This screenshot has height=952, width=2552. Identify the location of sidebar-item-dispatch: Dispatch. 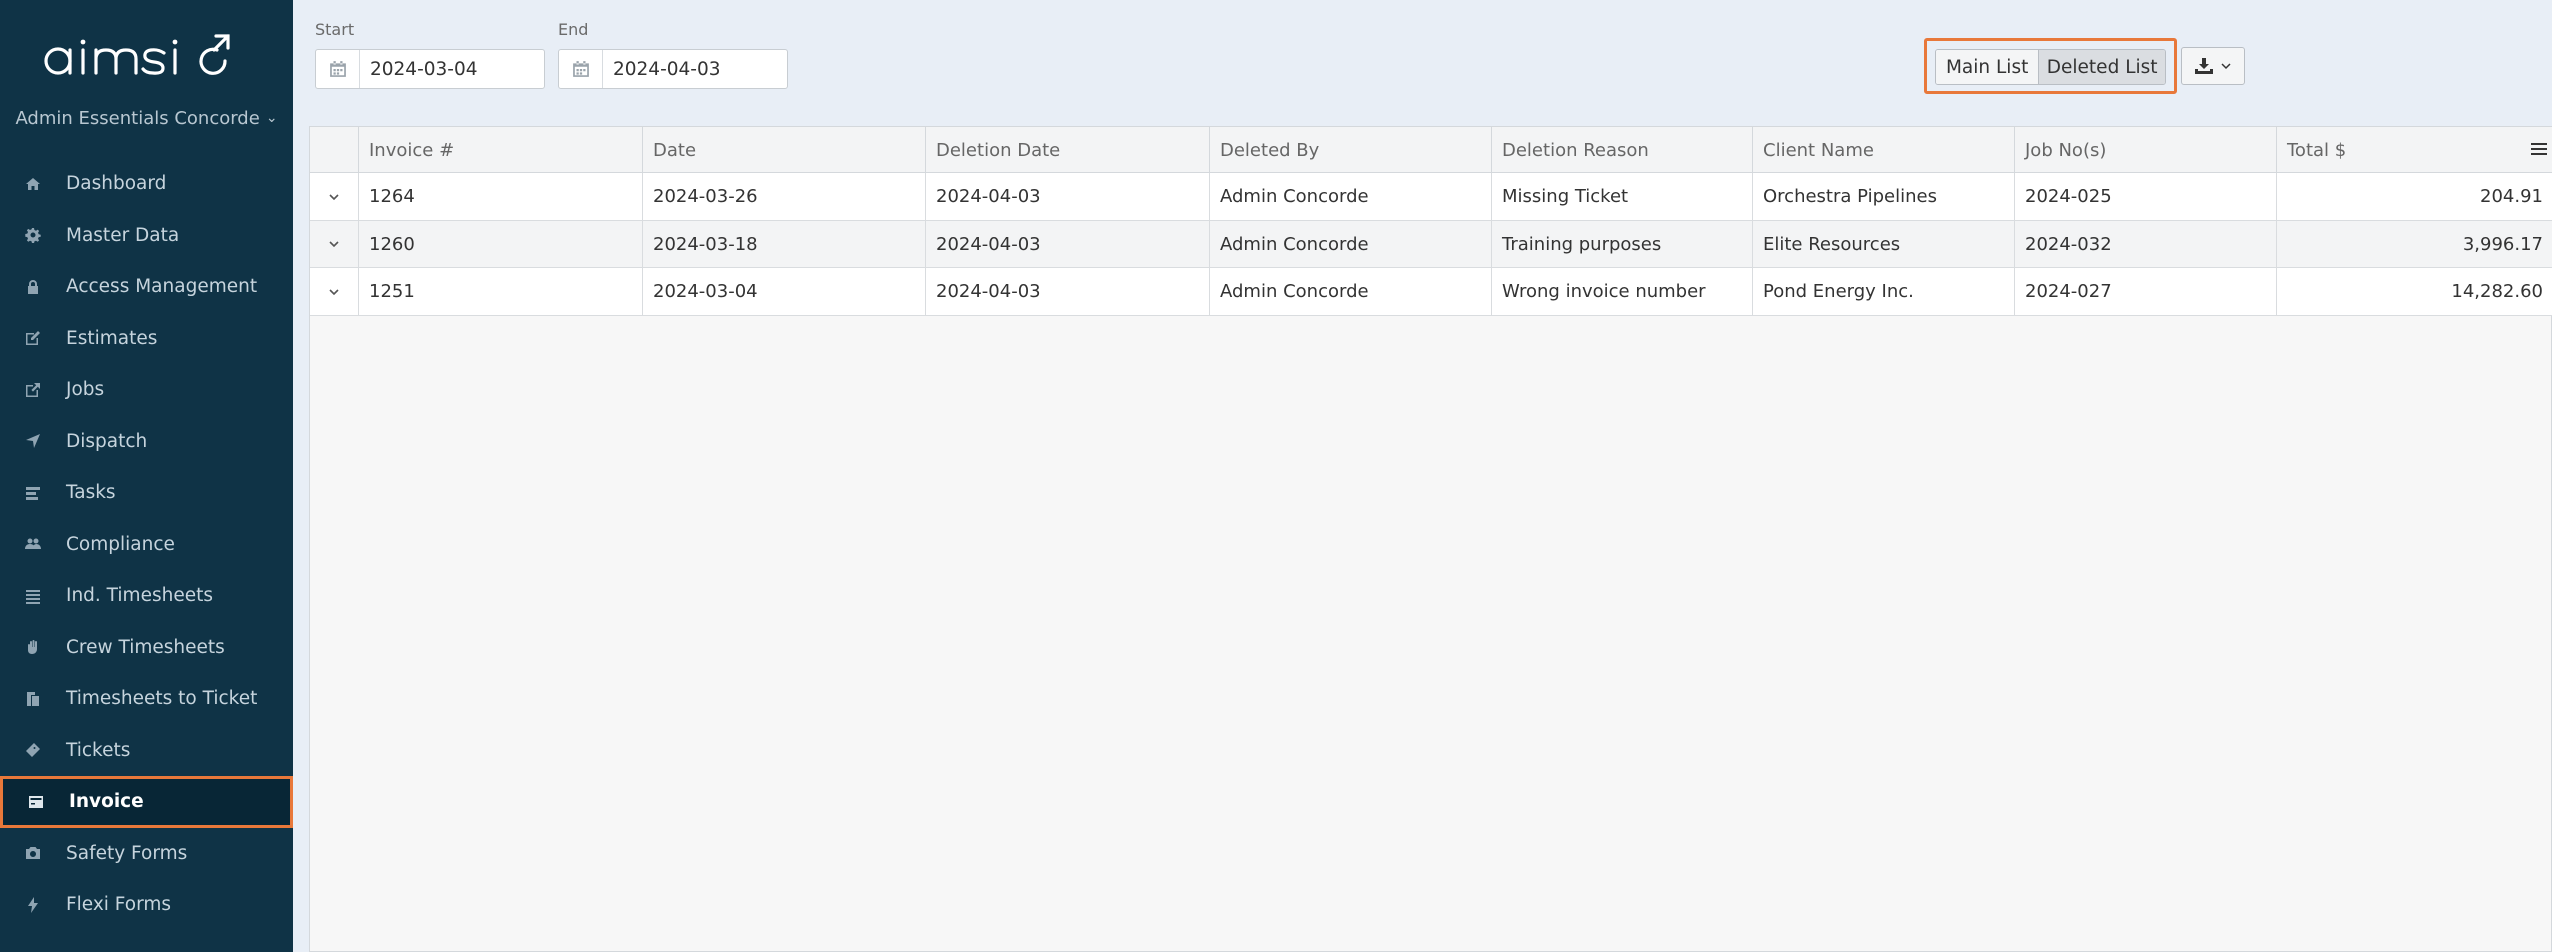
(146, 442).